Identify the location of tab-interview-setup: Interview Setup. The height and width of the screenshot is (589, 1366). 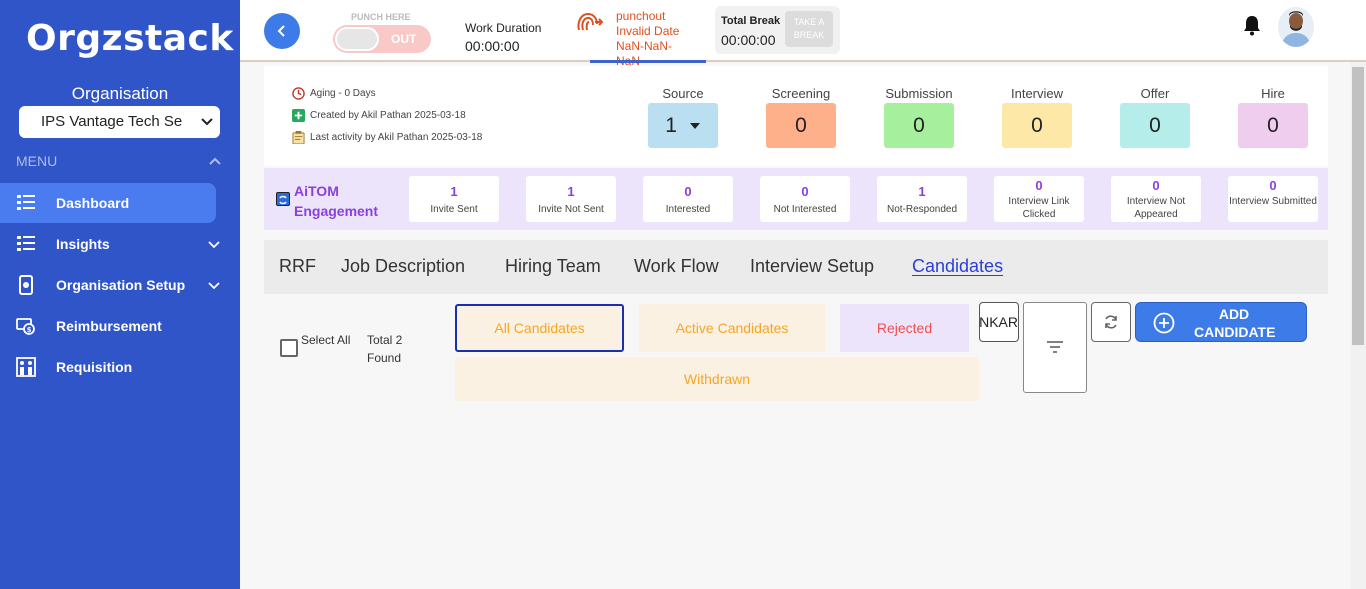
(812, 266).